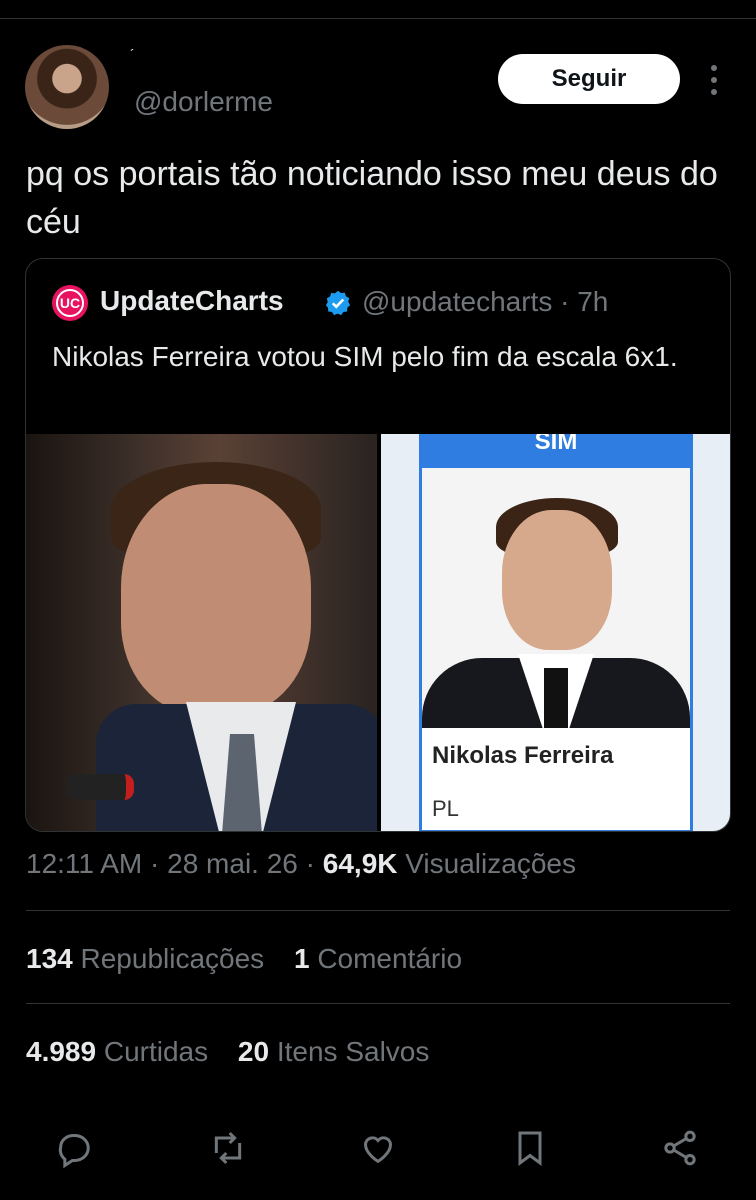 Image resolution: width=756 pixels, height=1200 pixels. I want to click on saves-stat: 20 Itens Salvos, so click(333, 1051).